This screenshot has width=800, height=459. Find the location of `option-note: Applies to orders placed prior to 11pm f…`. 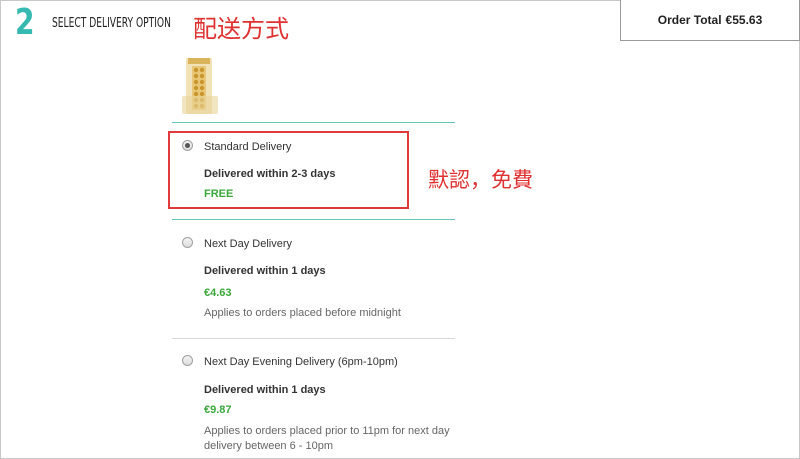

option-note: Applies to orders placed prior to 11pm f… is located at coordinates (327, 438).